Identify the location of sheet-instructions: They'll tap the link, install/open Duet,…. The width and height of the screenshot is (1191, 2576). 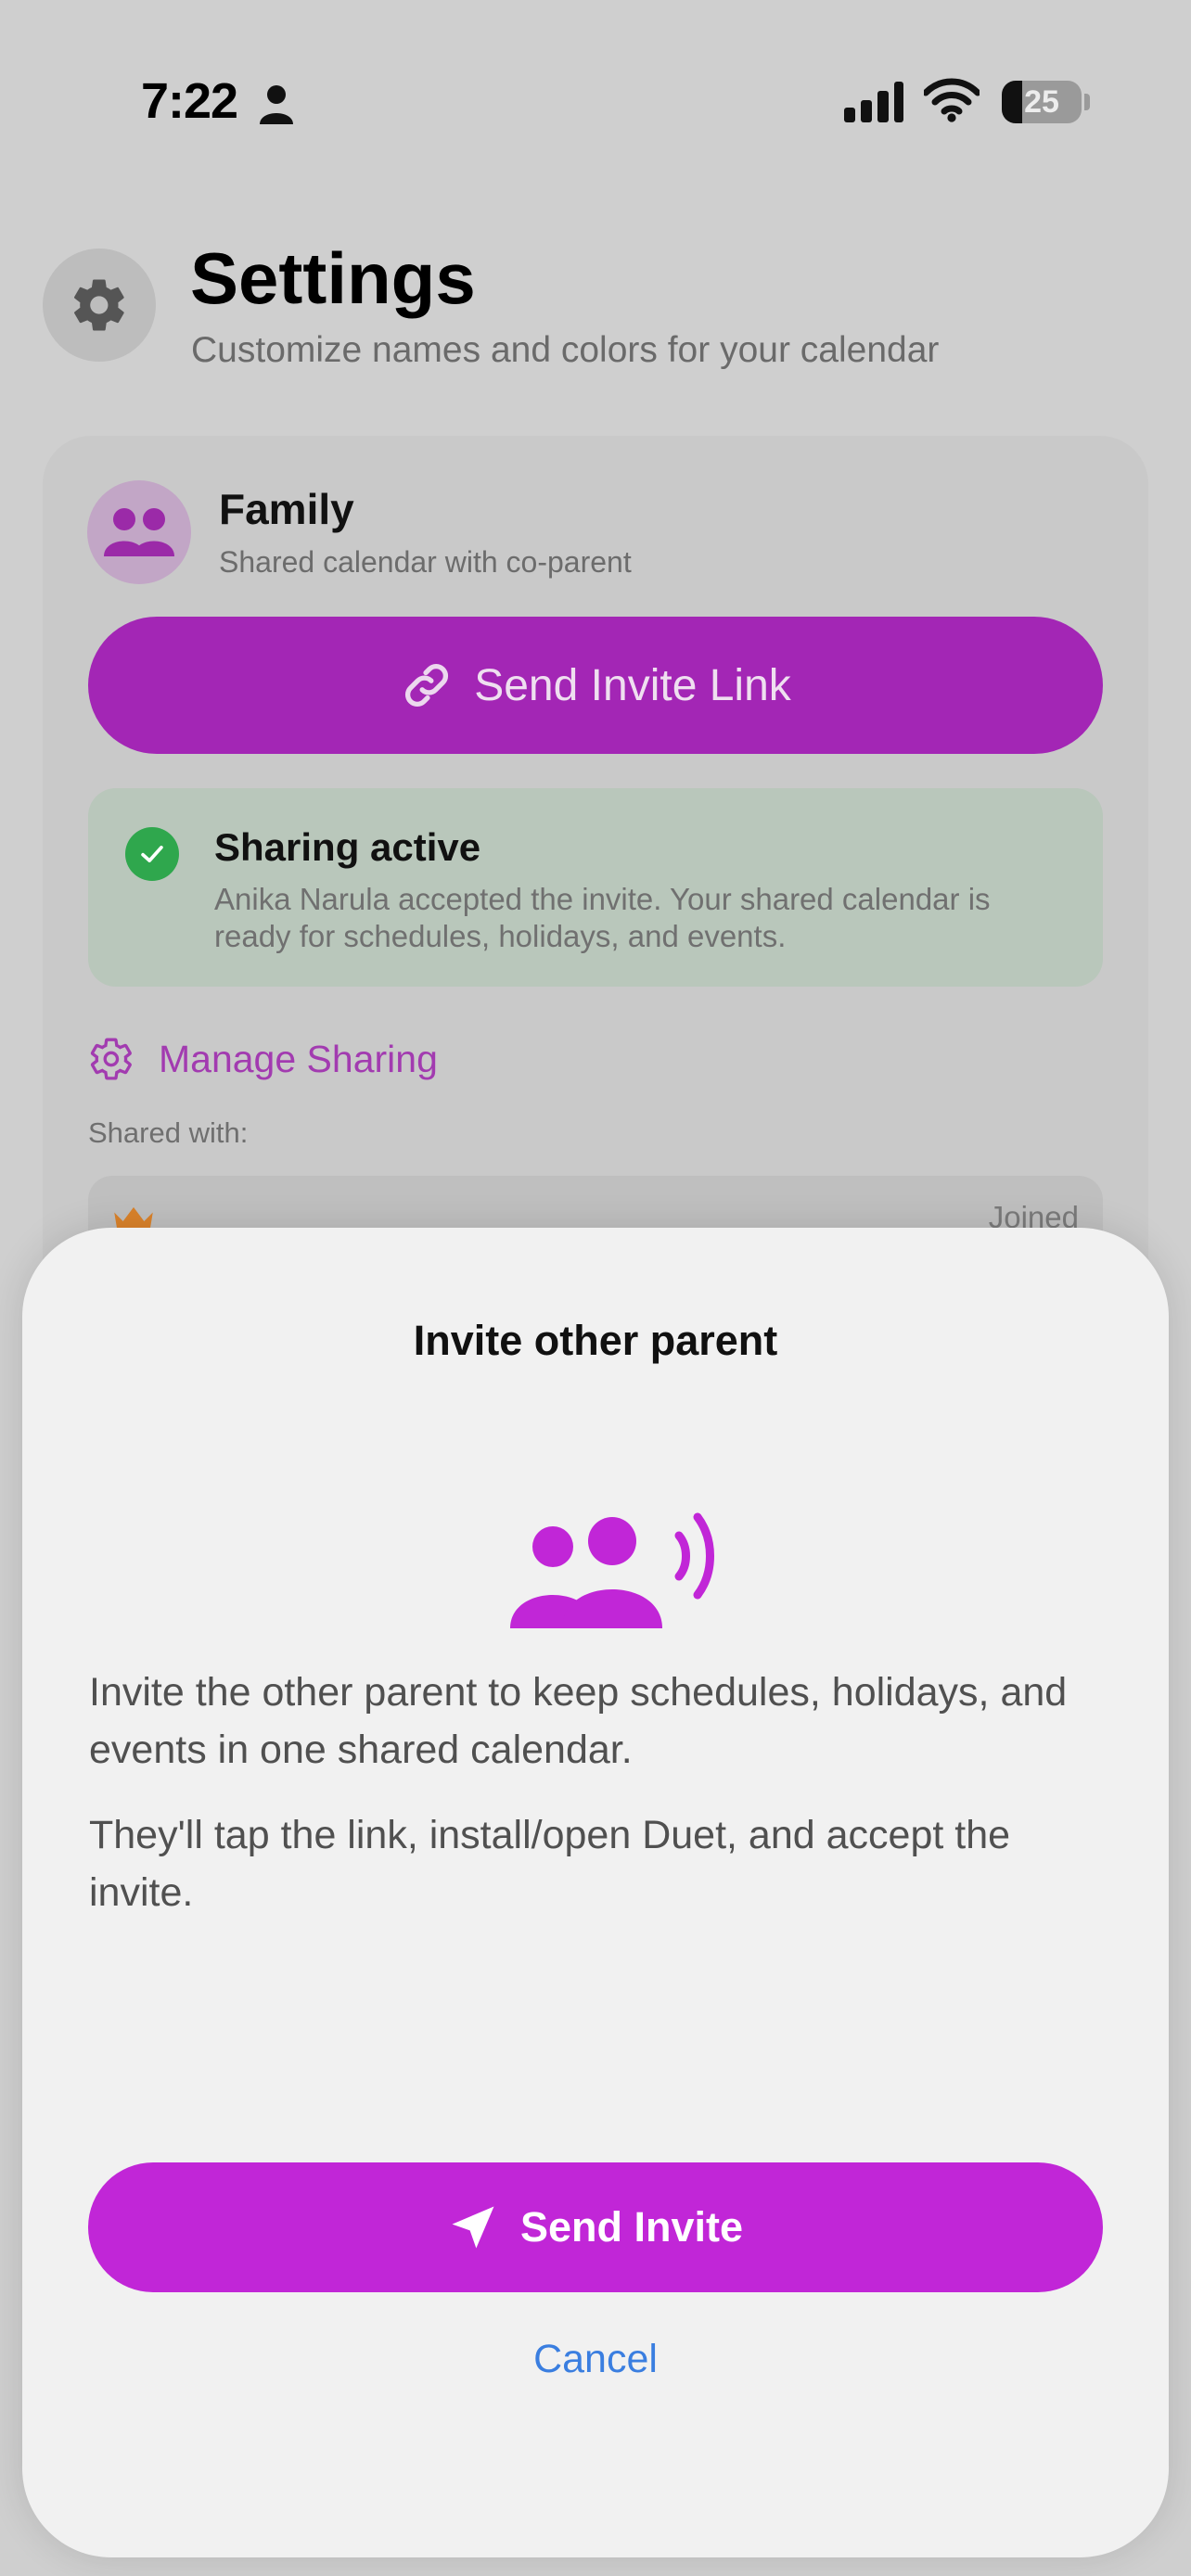
(550, 1864).